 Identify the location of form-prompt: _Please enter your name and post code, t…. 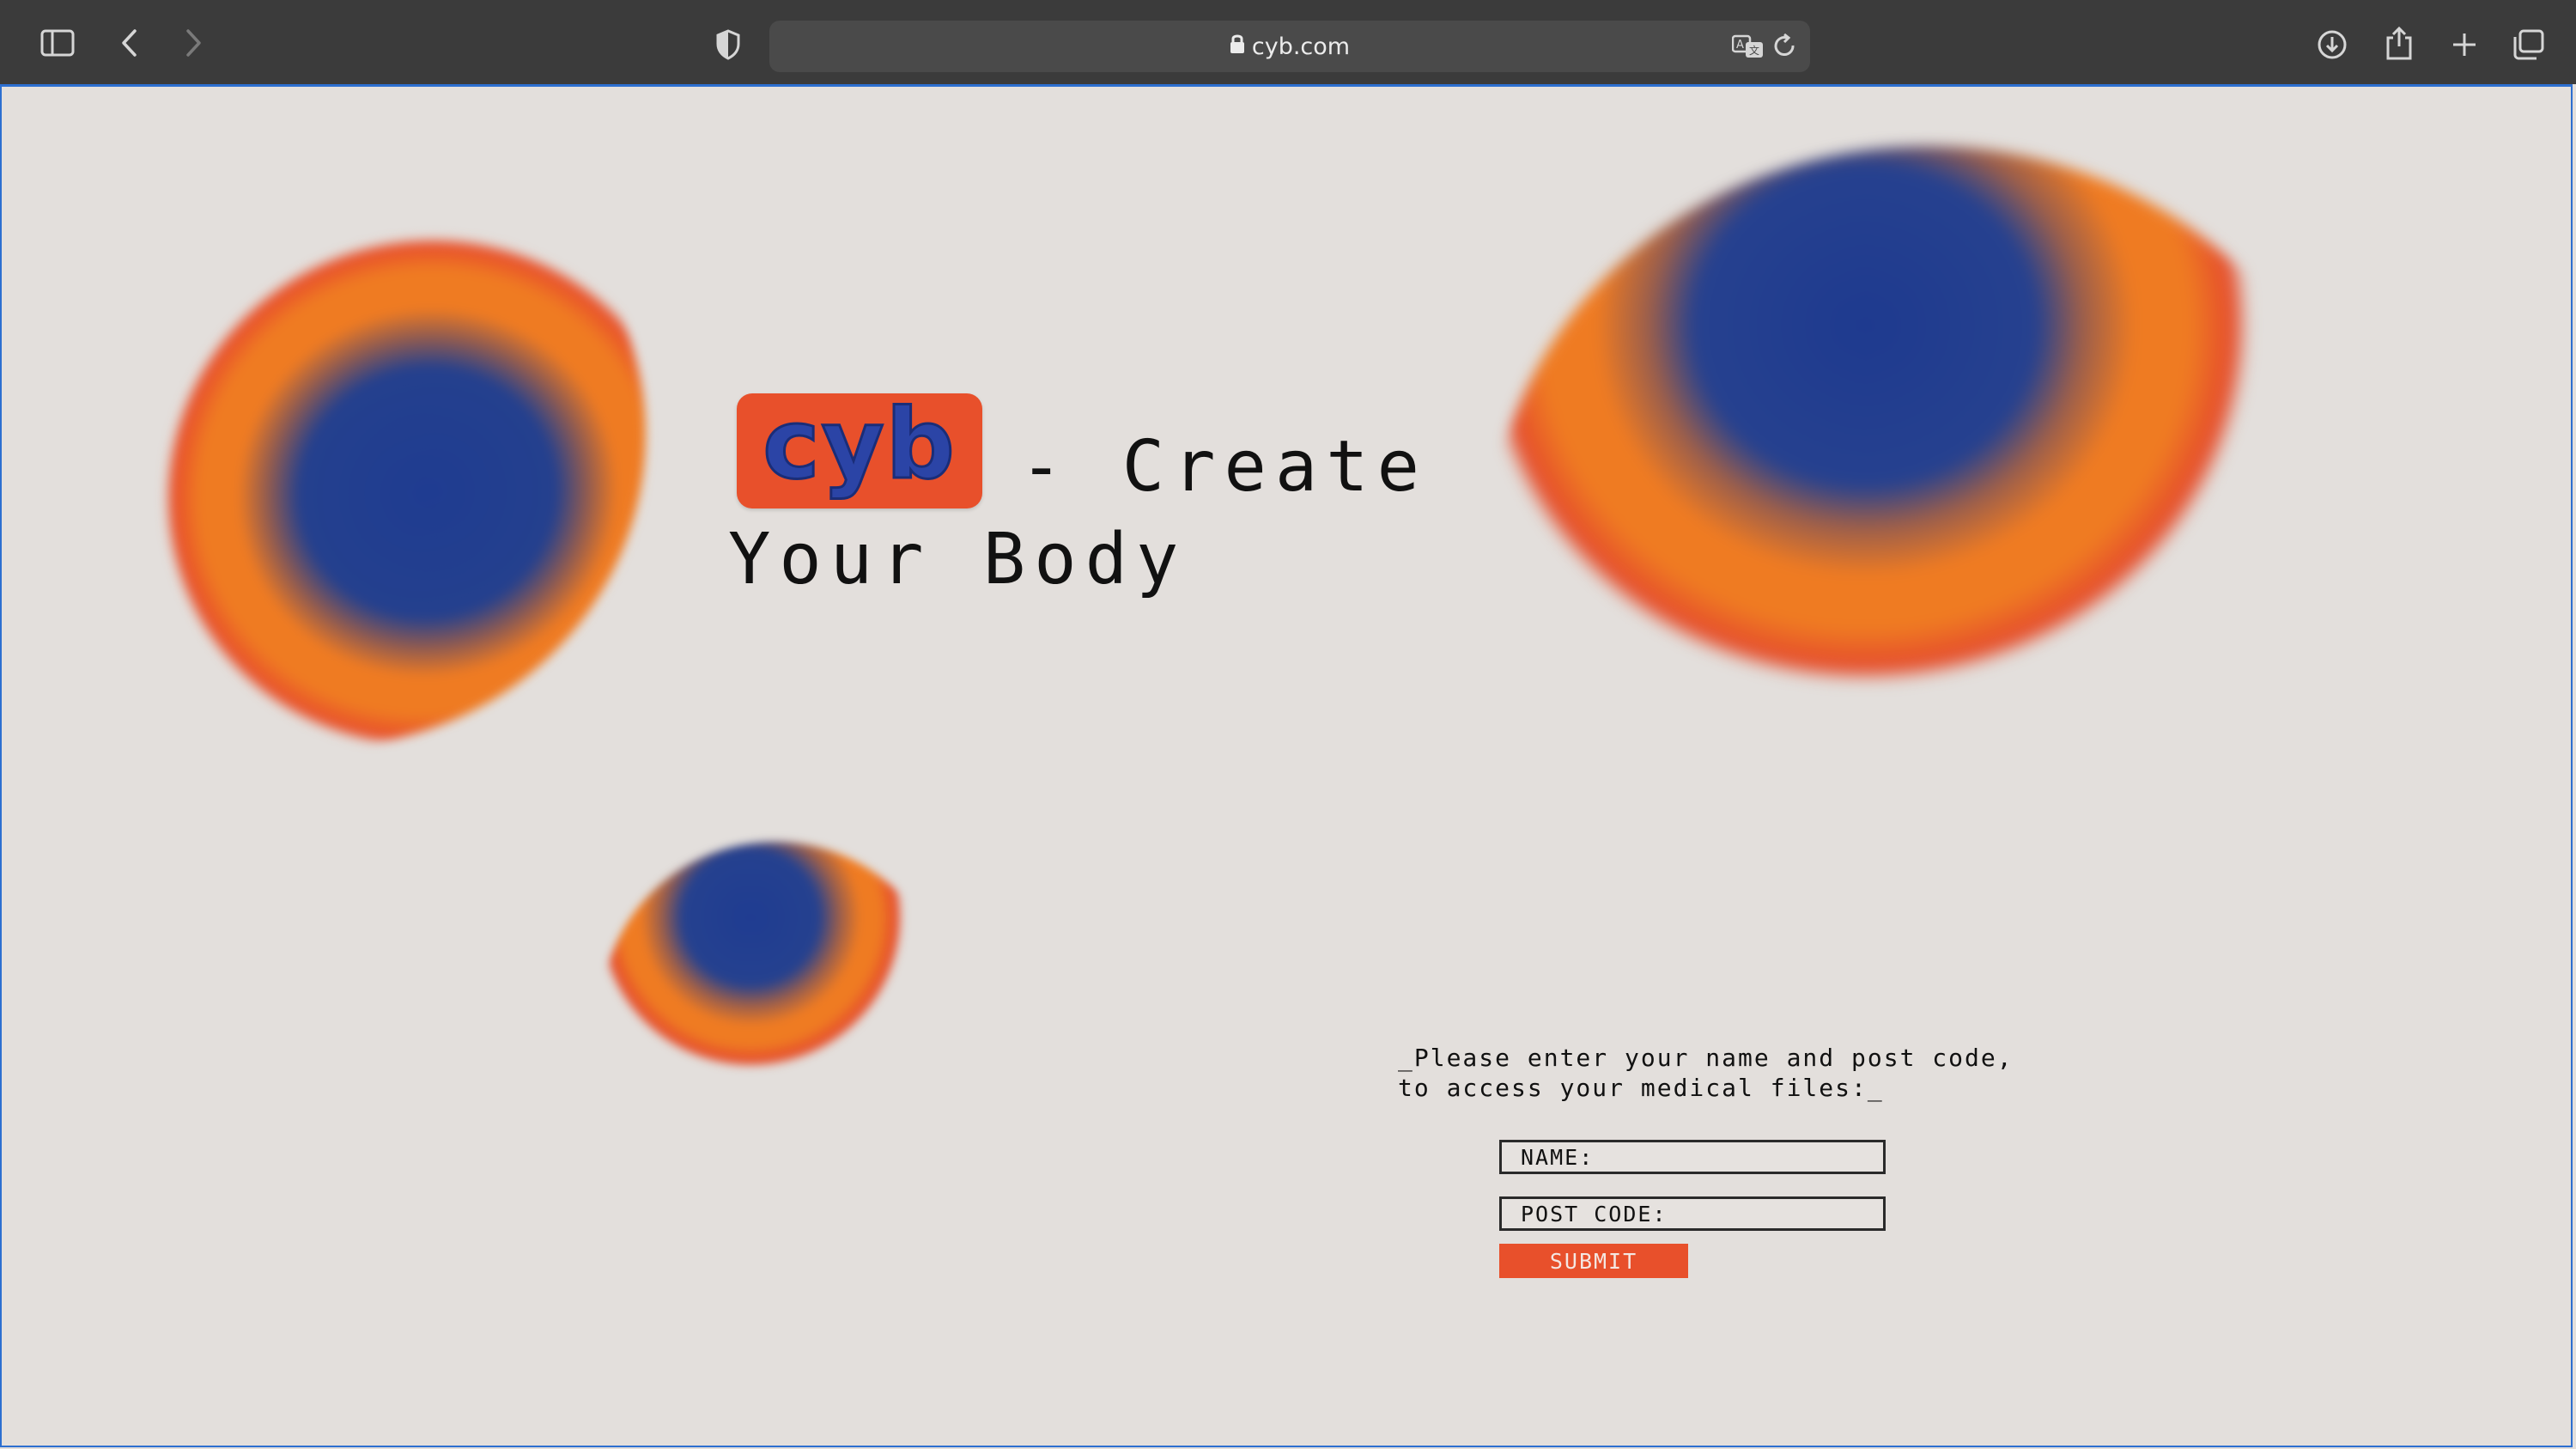
(1706, 1073).